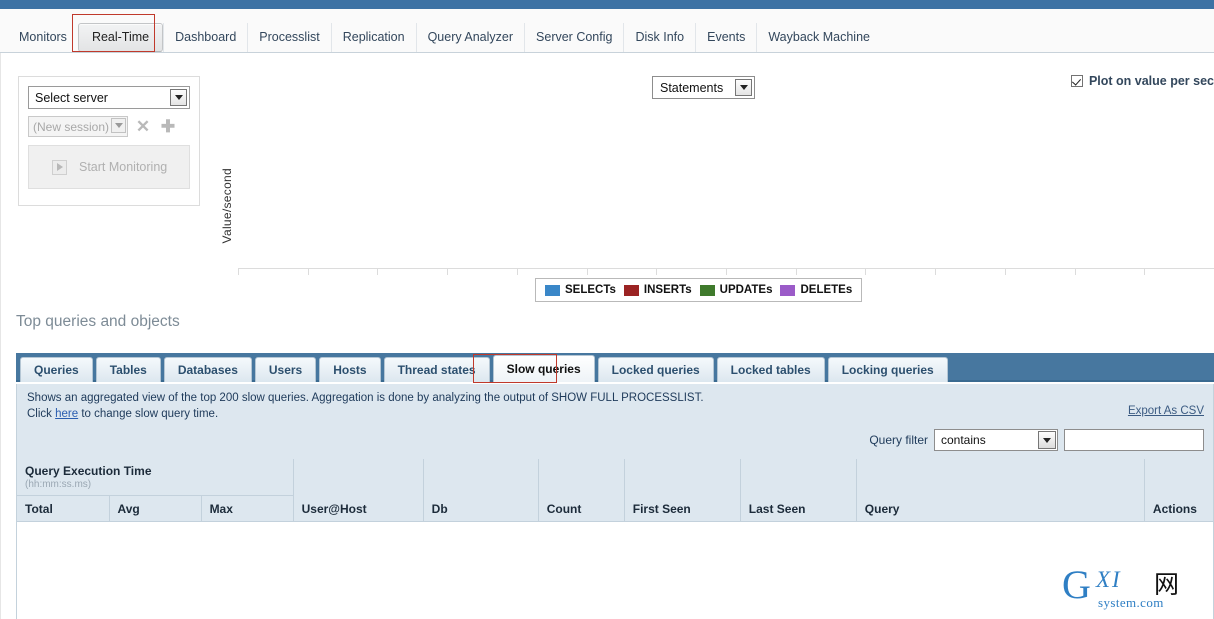 Image resolution: width=1214 pixels, height=619 pixels. What do you see at coordinates (607, 4) in the screenshot?
I see `top-accent-bar` at bounding box center [607, 4].